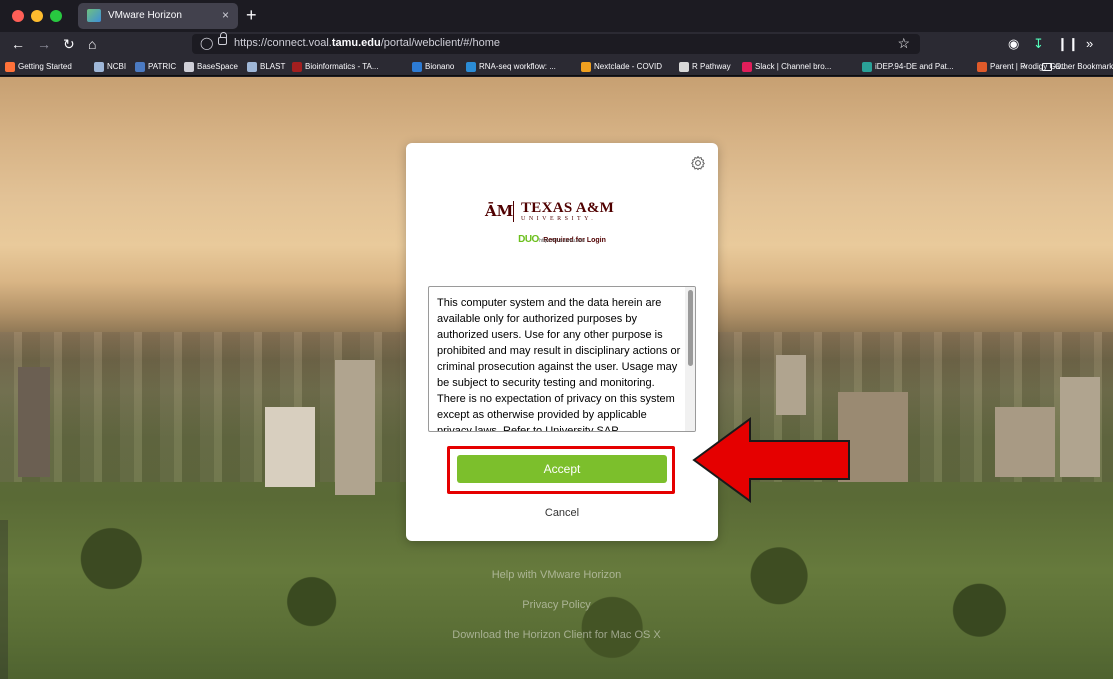 This screenshot has width=1113, height=679. What do you see at coordinates (69, 44) in the screenshot?
I see `reload-icon: ↻` at bounding box center [69, 44].